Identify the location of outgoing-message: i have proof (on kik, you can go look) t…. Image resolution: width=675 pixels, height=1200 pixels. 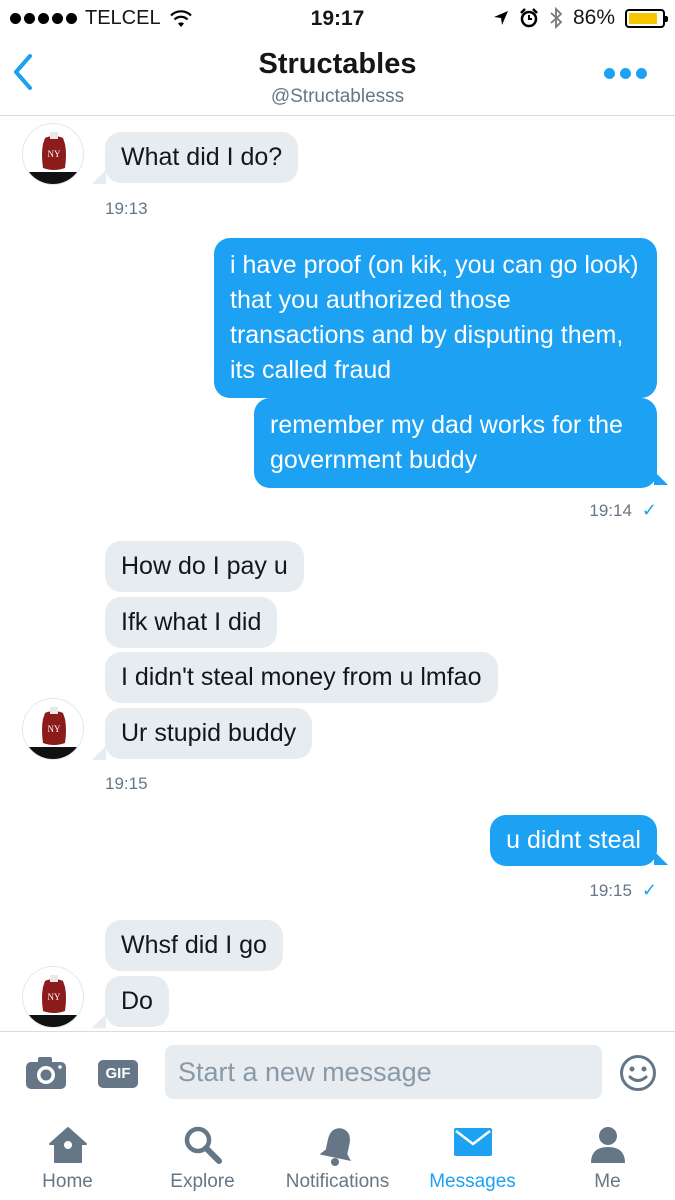
(435, 318).